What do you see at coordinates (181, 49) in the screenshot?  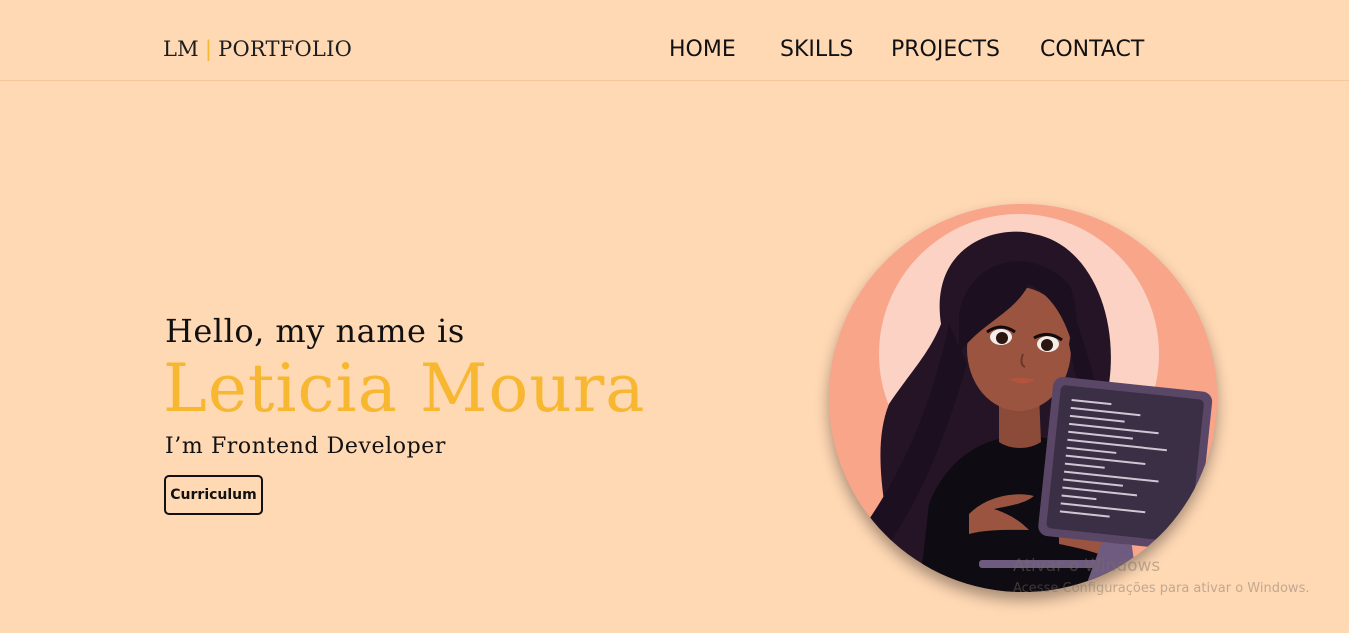 I see `logo-initials: LM` at bounding box center [181, 49].